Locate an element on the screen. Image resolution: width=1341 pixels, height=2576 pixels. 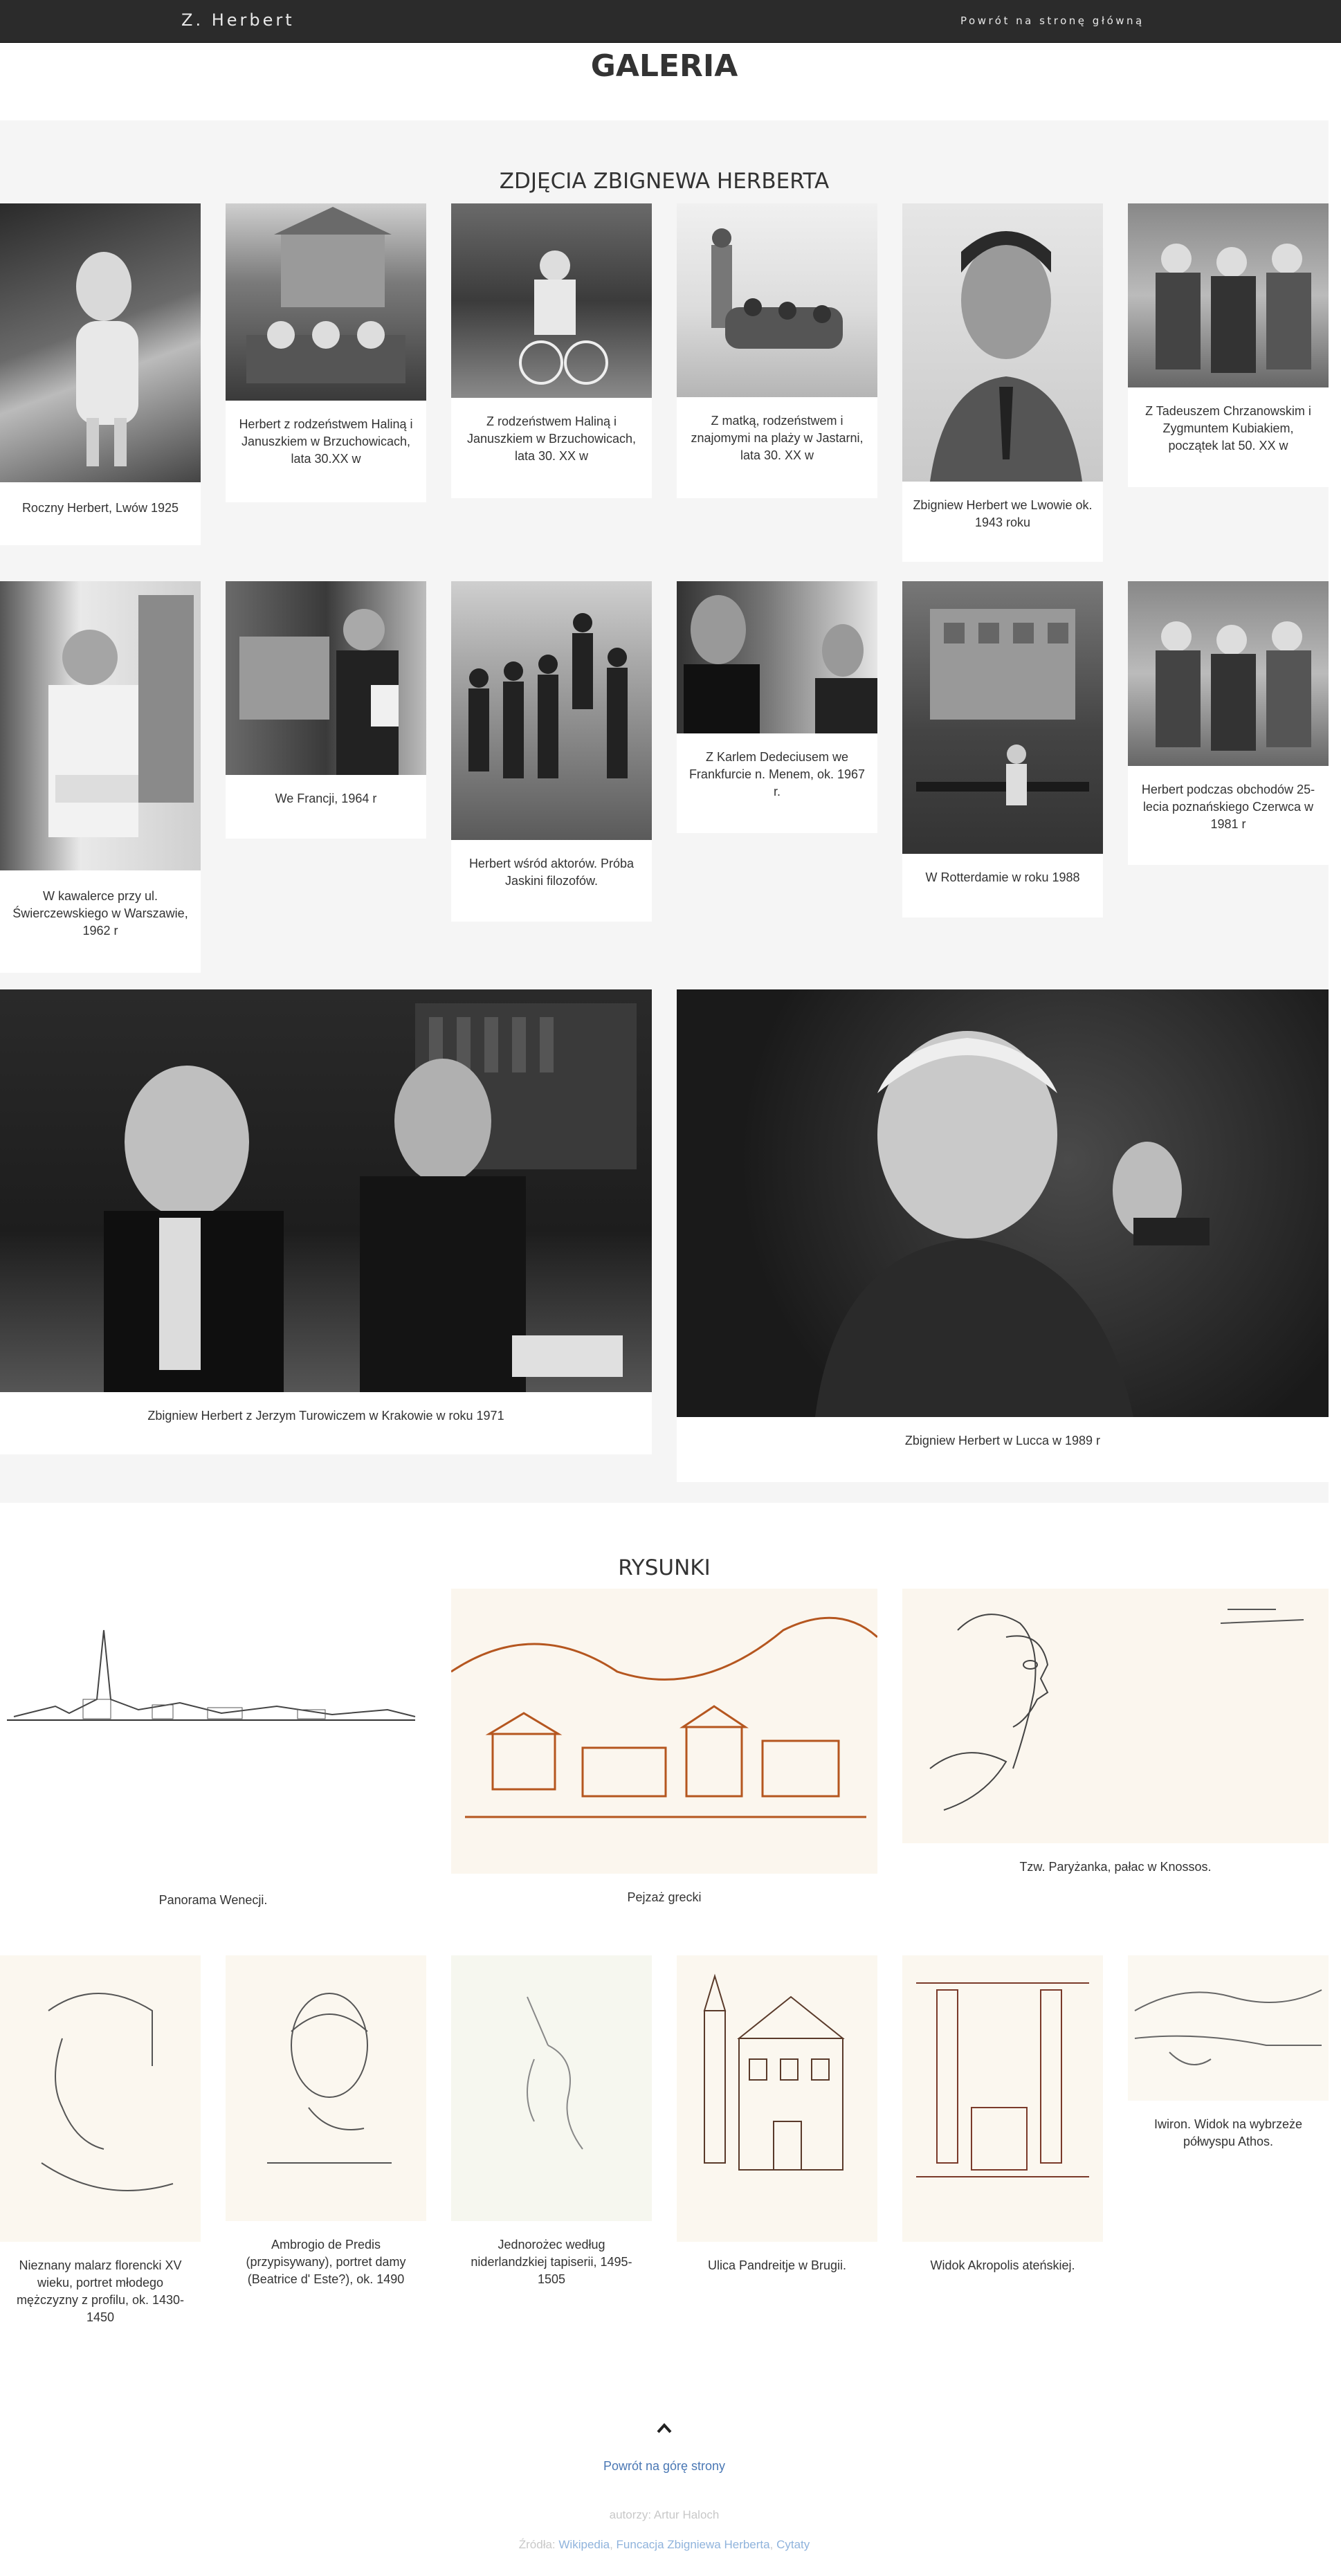
athos-coast-drawing is located at coordinates (1228, 2027).